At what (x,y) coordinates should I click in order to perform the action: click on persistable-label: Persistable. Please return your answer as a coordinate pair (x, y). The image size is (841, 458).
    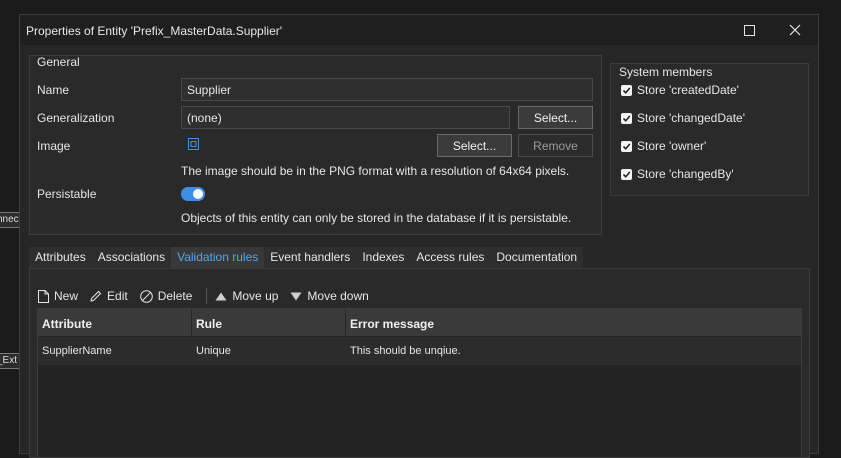
    Looking at the image, I should click on (67, 194).